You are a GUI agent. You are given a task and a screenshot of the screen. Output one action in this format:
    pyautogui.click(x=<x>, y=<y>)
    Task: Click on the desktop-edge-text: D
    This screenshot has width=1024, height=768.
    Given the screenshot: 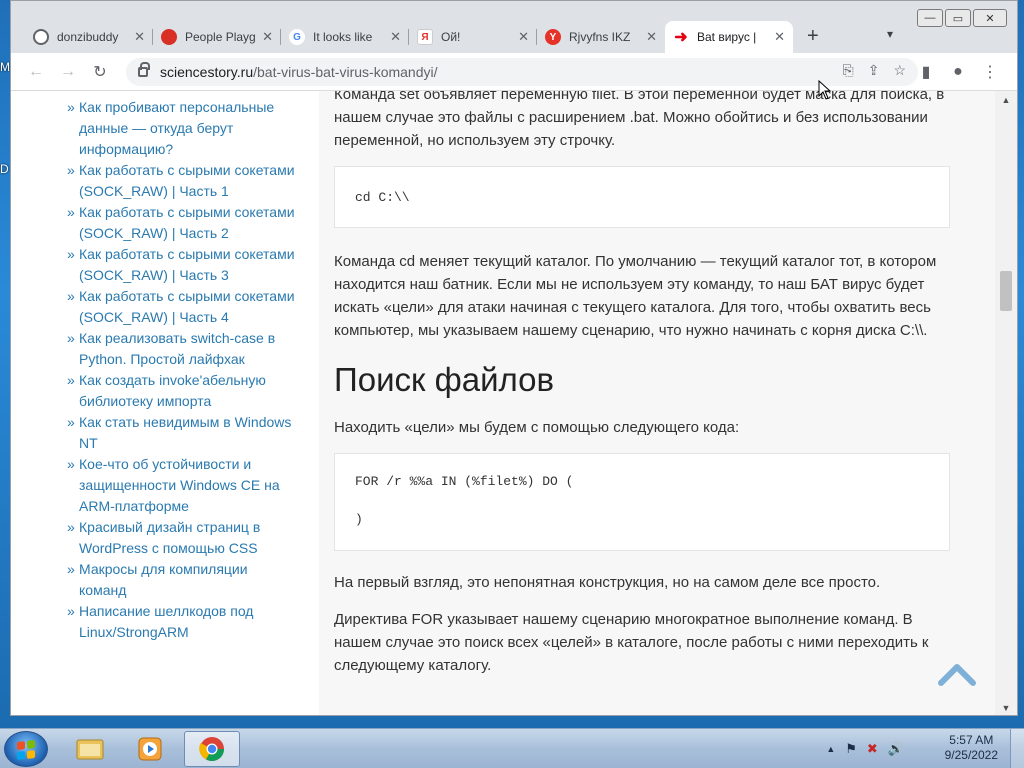 What is the action you would take?
    pyautogui.click(x=4, y=169)
    